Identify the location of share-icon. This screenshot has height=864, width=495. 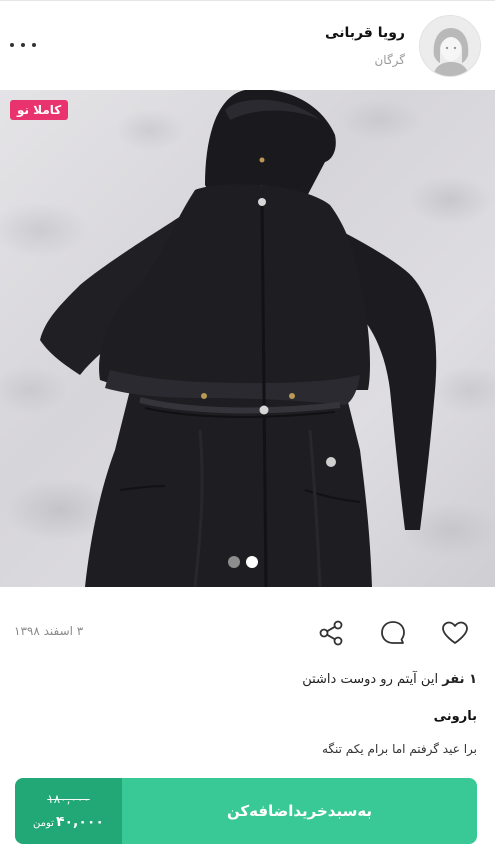
(331, 633).